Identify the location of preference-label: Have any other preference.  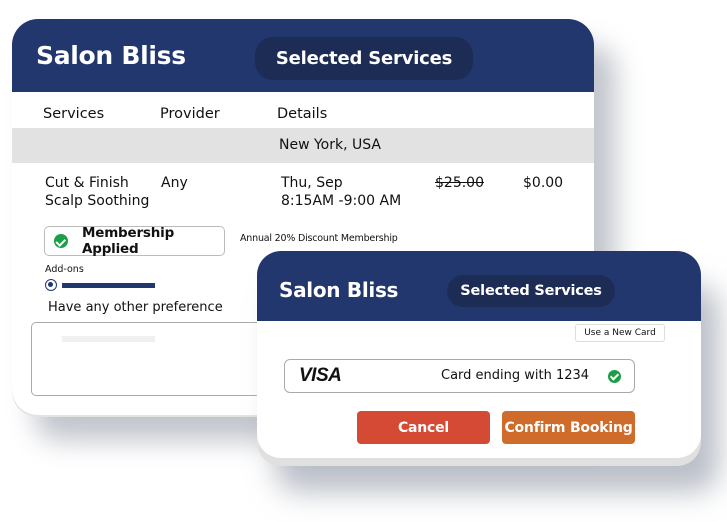
(135, 307).